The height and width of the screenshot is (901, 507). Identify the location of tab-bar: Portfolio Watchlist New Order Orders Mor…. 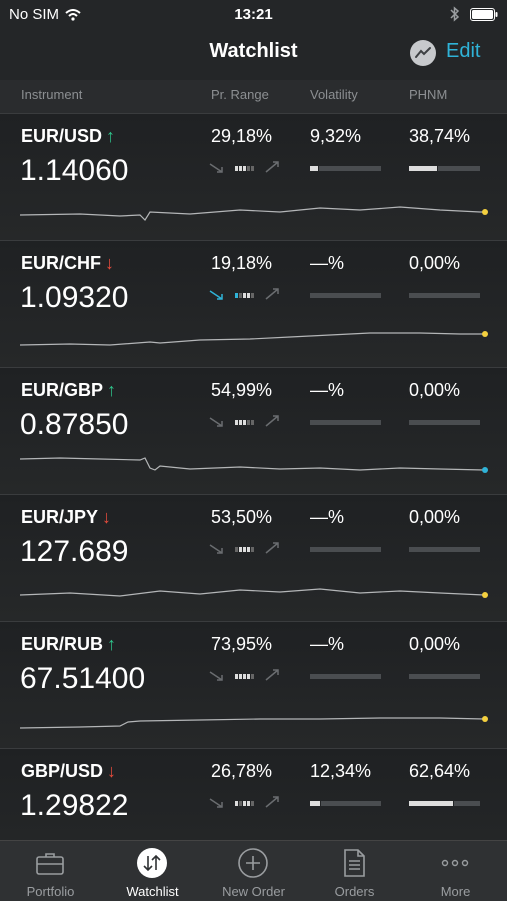
(253, 870).